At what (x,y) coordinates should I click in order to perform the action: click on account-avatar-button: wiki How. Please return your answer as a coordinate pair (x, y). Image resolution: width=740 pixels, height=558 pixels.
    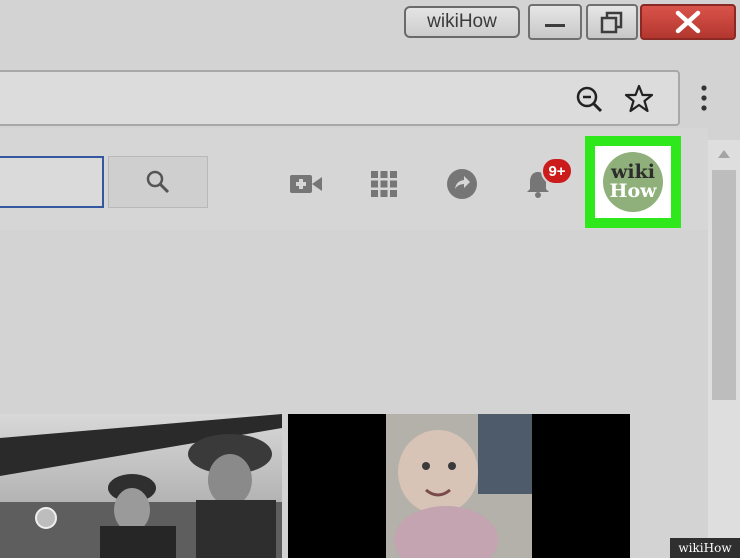
    Looking at the image, I should click on (633, 182).